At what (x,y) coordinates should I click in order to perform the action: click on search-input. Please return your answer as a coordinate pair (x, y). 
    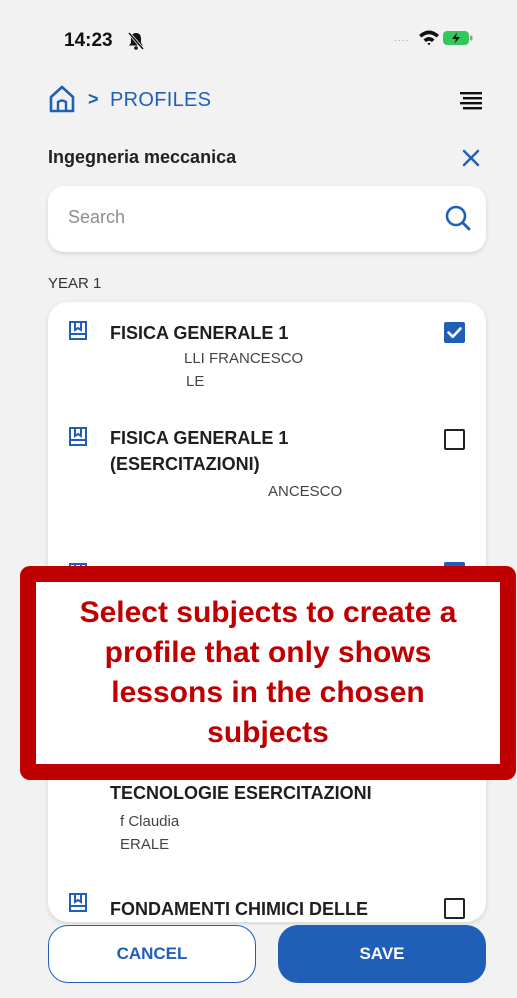
    Looking at the image, I should click on (248, 217).